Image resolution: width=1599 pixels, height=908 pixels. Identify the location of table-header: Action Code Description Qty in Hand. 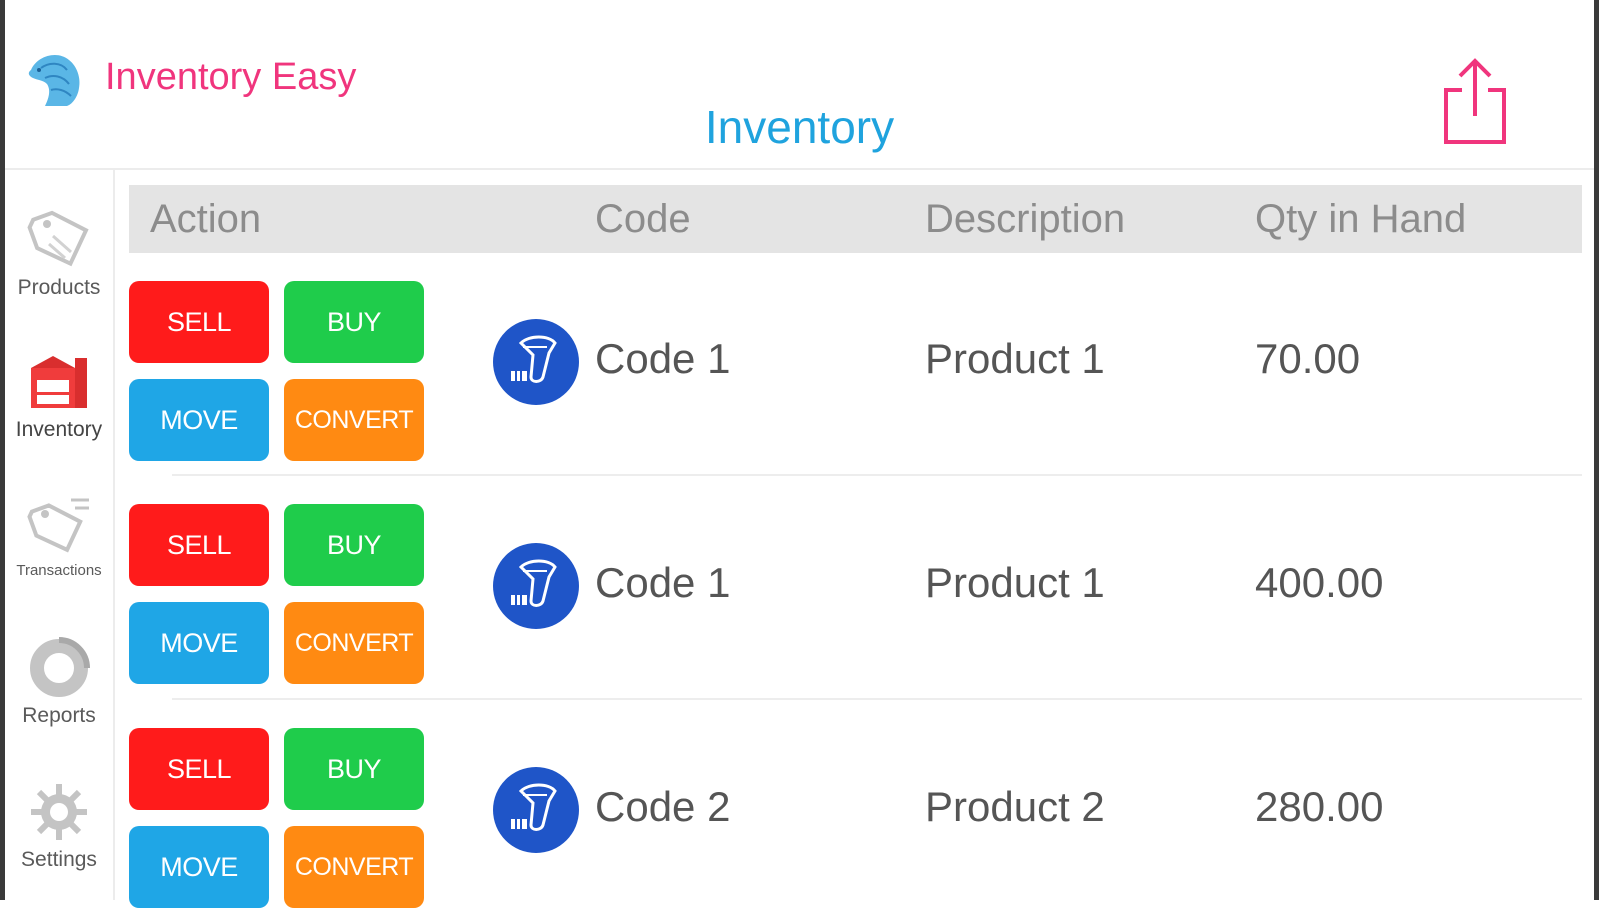
(855, 219).